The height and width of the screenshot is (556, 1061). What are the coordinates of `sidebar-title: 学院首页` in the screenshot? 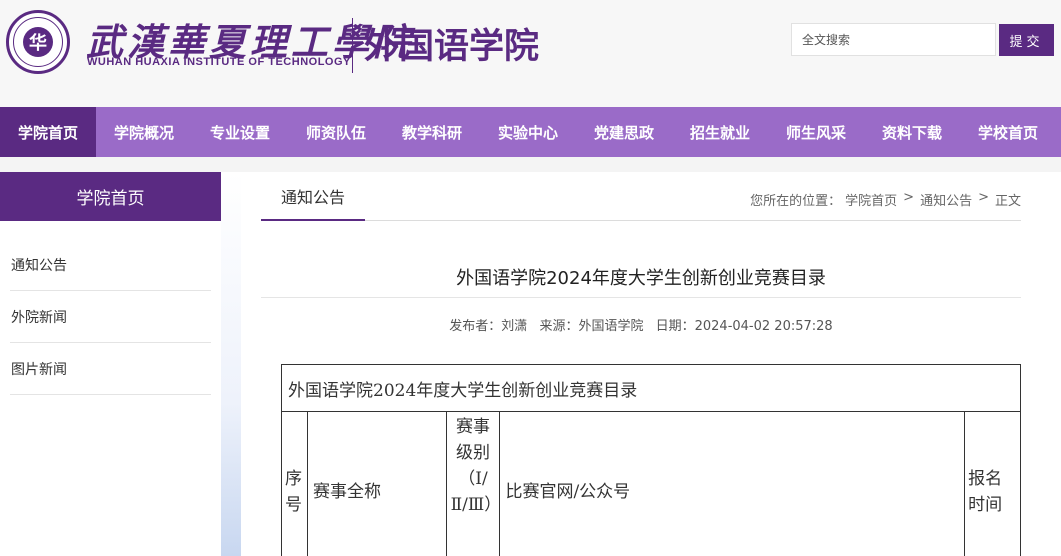 It's located at (110, 196).